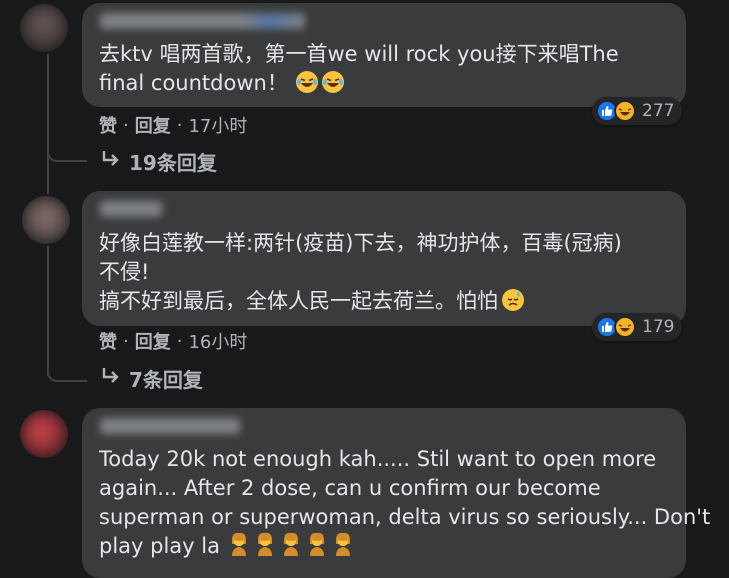  What do you see at coordinates (217, 125) in the screenshot?
I see `timestamp: 17小时` at bounding box center [217, 125].